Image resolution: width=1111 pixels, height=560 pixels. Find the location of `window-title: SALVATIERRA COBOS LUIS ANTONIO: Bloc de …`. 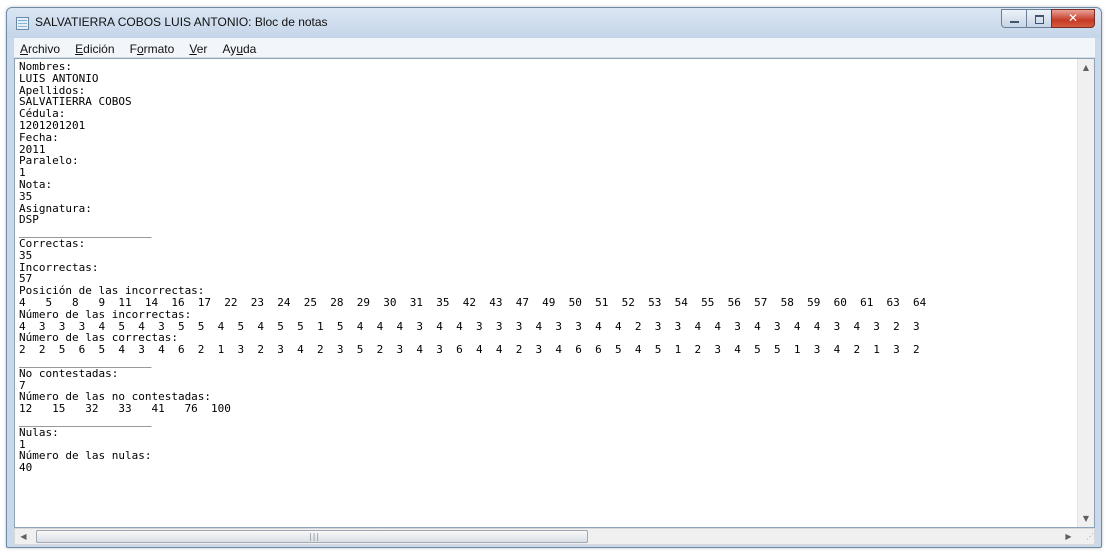

window-title: SALVATIERRA COBOS LUIS ANTONIO: Bloc de … is located at coordinates (181, 22).